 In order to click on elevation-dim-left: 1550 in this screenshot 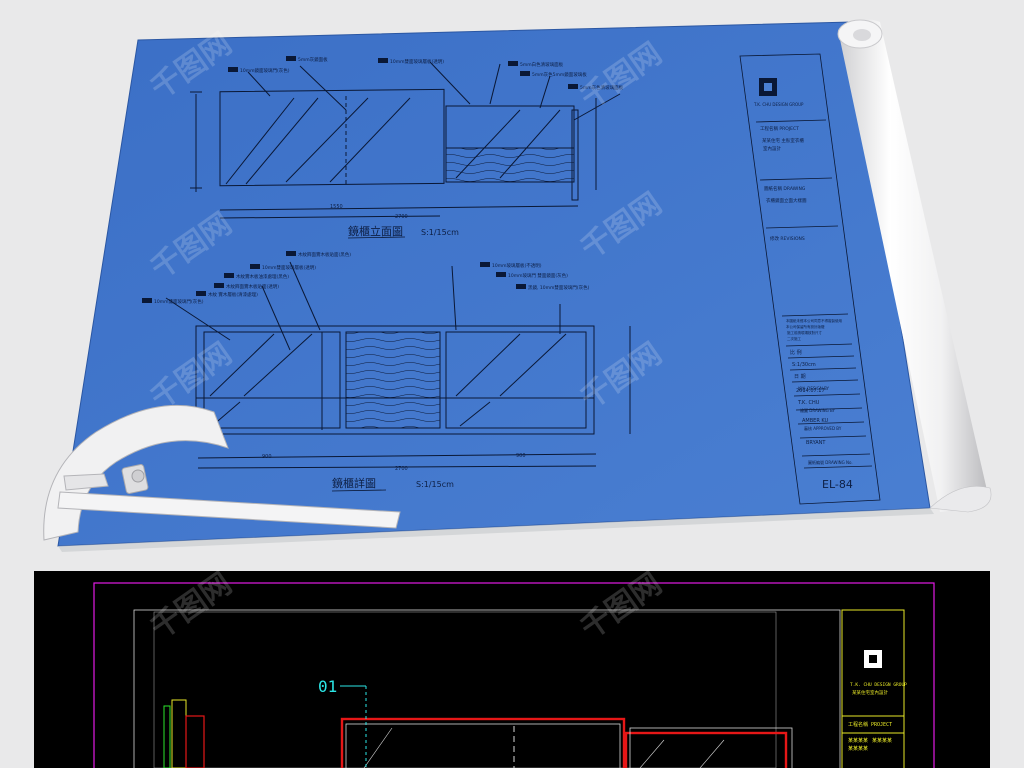, I will do `click(336, 207)`.